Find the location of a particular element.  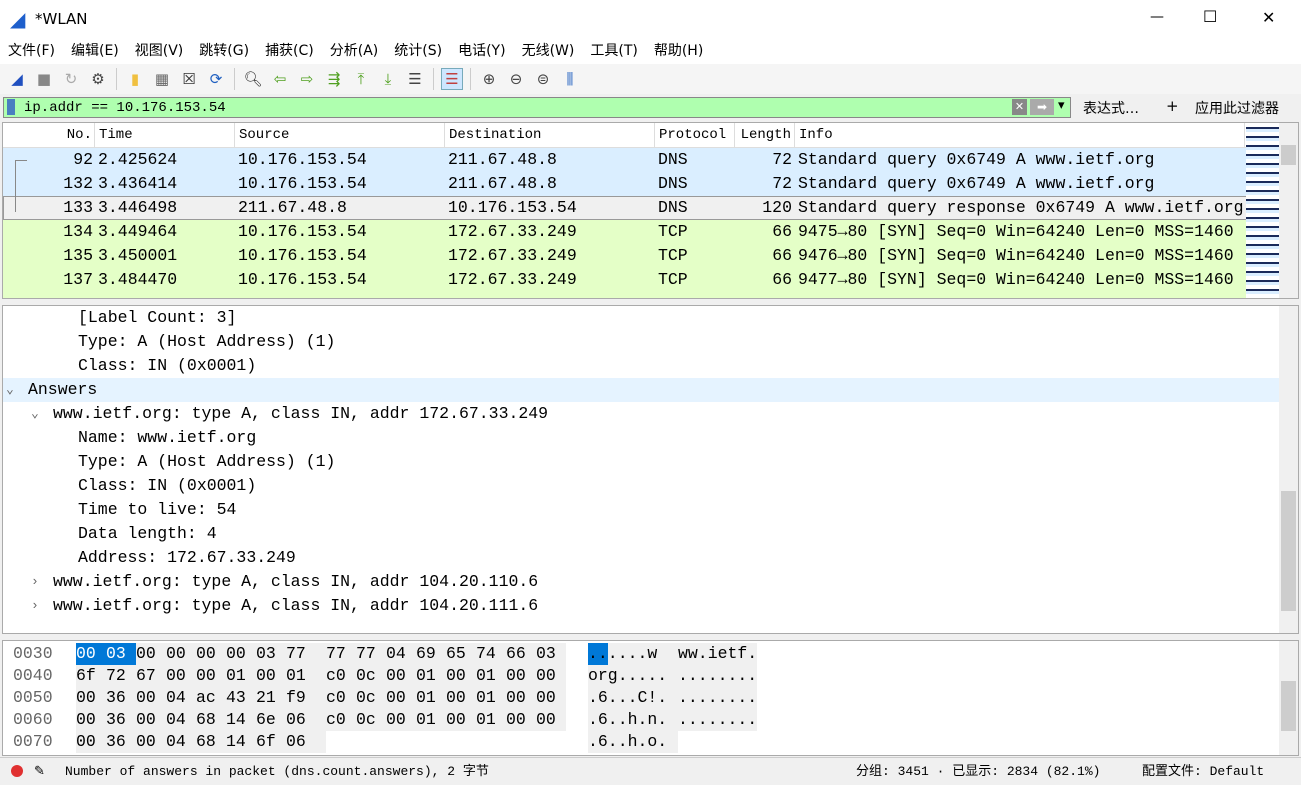

hex-byte: 69 is located at coordinates (431, 654).